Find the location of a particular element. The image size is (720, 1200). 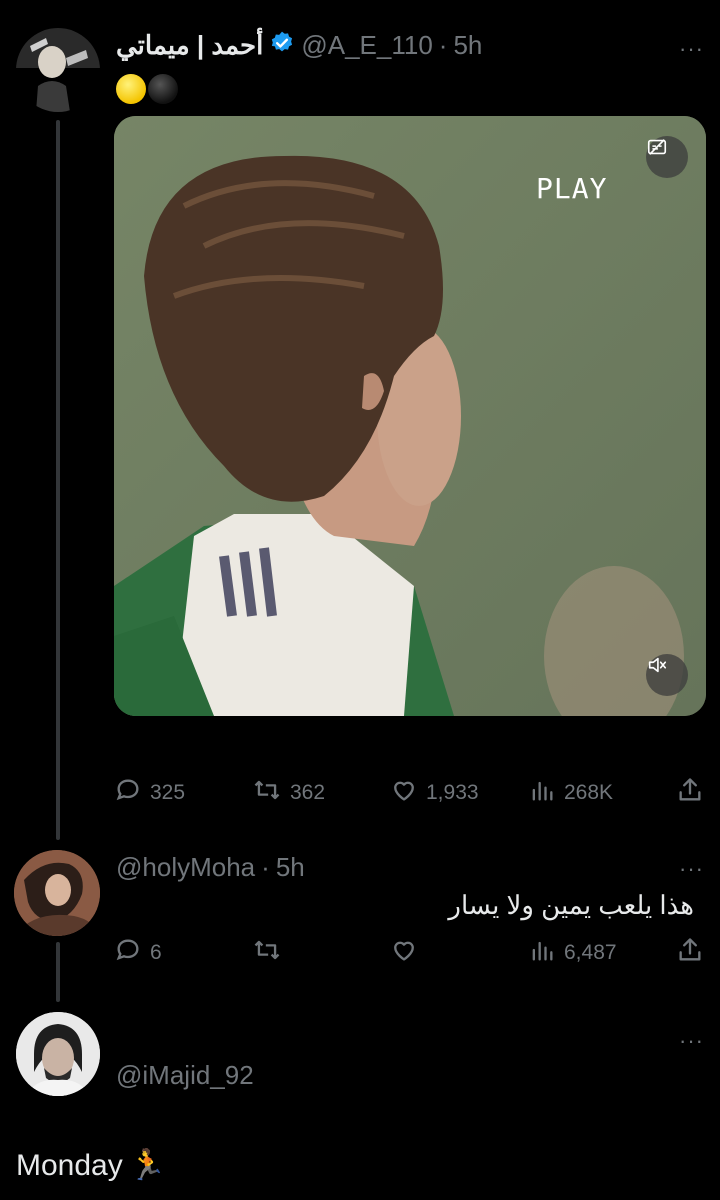

author-name: أحمد | ميماتي is located at coordinates (189, 45).